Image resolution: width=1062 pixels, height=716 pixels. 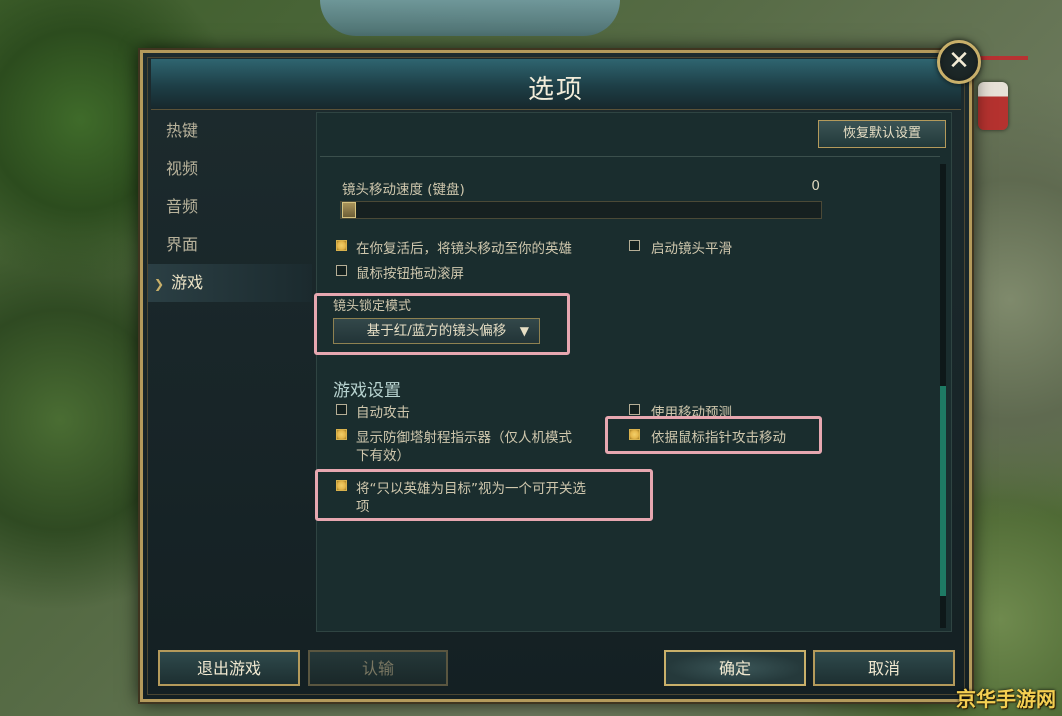 I want to click on mouse-drag-scroll-checkbox, so click(x=341, y=270).